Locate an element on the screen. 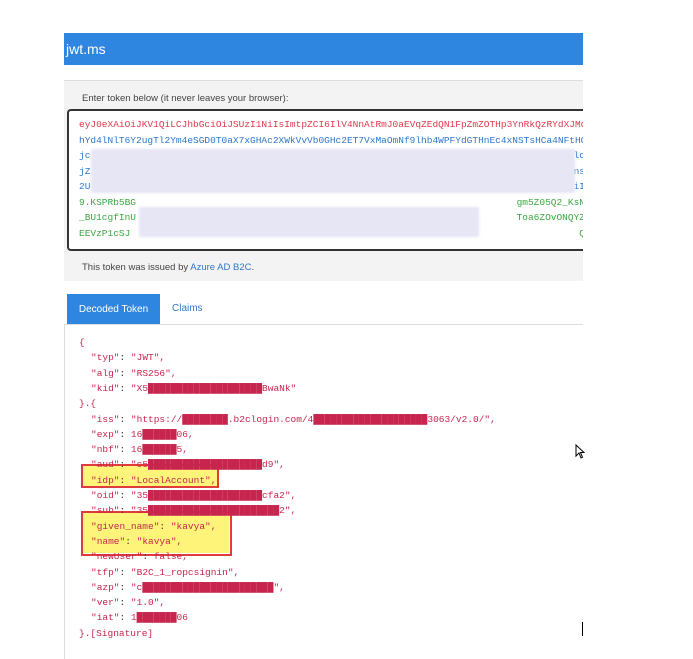 Image resolution: width=693 pixels, height=659 pixels. app-title: jwt.ms is located at coordinates (86, 49).